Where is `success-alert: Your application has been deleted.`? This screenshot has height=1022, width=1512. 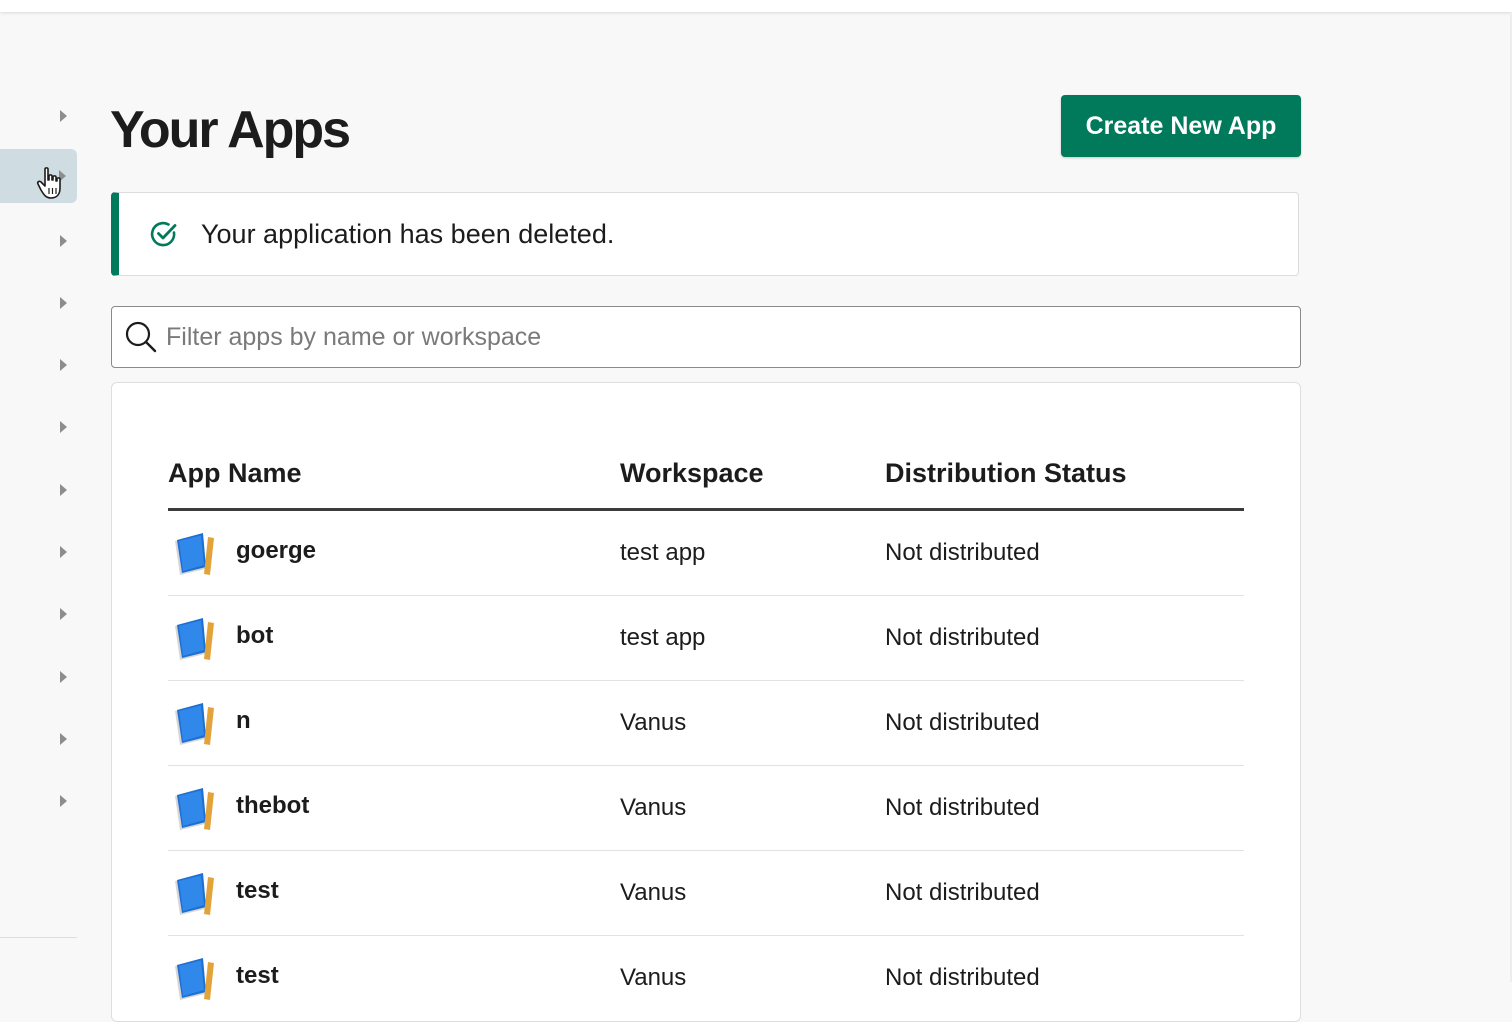 success-alert: Your application has been deleted. is located at coordinates (705, 234).